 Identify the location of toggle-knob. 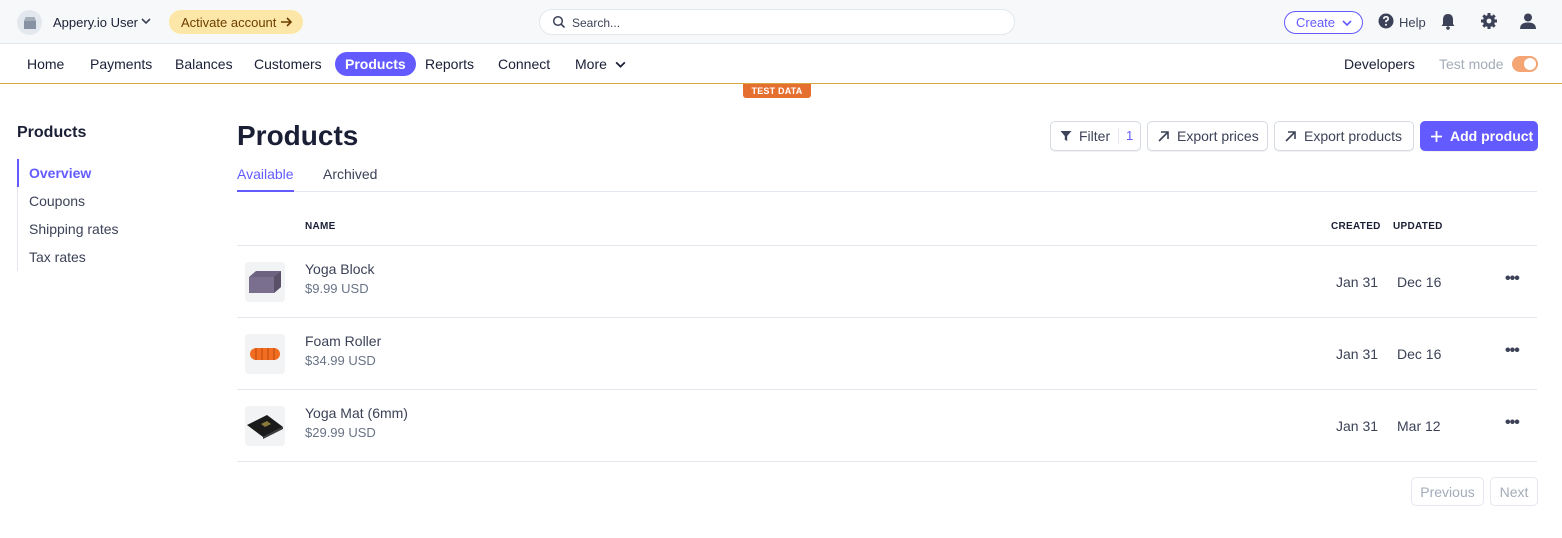
(1530, 64).